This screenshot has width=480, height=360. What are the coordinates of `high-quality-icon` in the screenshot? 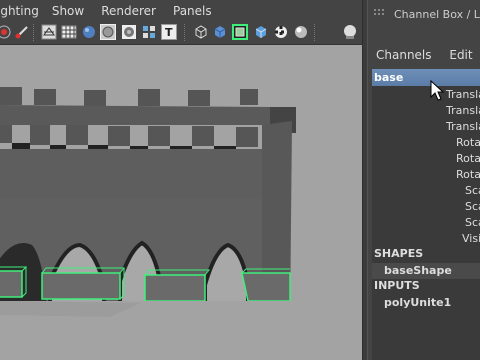 It's located at (240, 32).